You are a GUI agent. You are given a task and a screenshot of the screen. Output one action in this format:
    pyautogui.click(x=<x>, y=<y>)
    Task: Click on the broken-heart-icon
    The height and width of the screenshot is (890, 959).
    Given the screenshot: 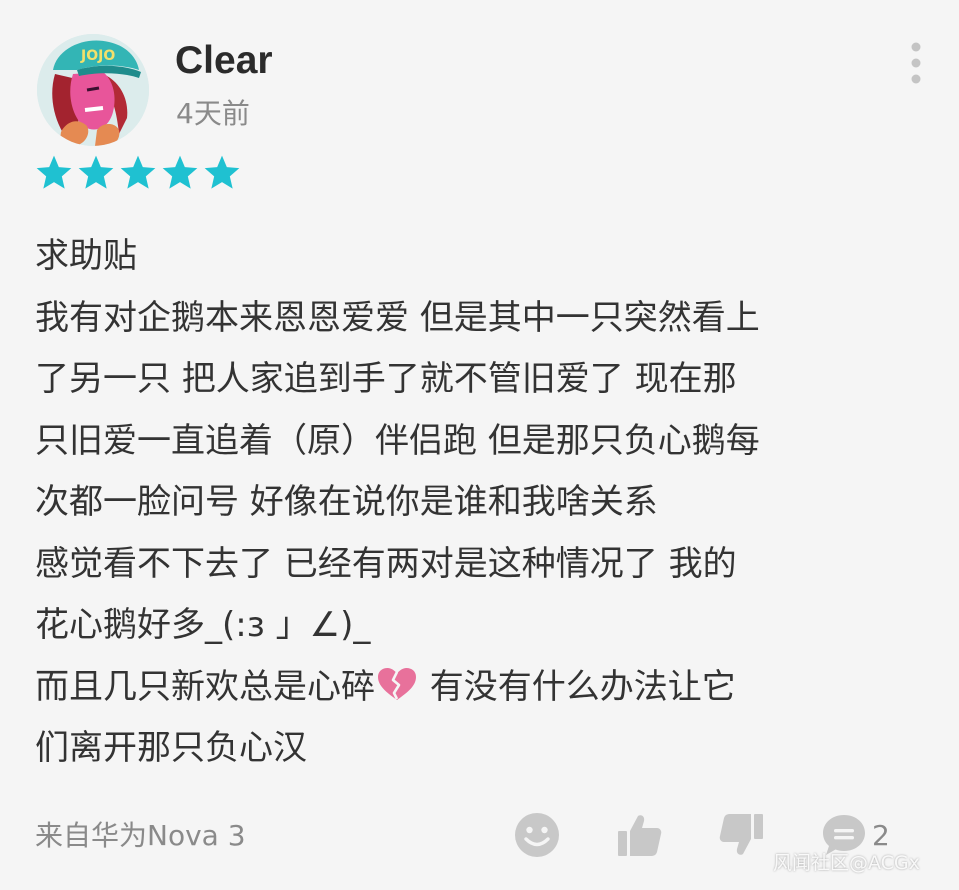 What is the action you would take?
    pyautogui.click(x=397, y=683)
    